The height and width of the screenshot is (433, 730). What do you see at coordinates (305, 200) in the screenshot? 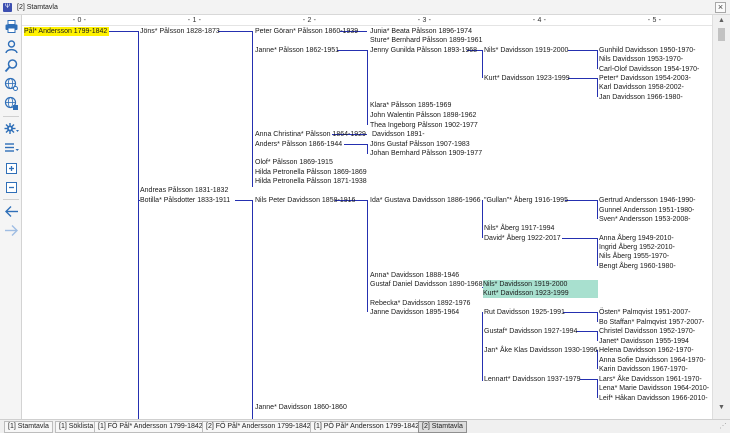
I see `person-entry: Nils Peter Davidsson 1858-1916` at bounding box center [305, 200].